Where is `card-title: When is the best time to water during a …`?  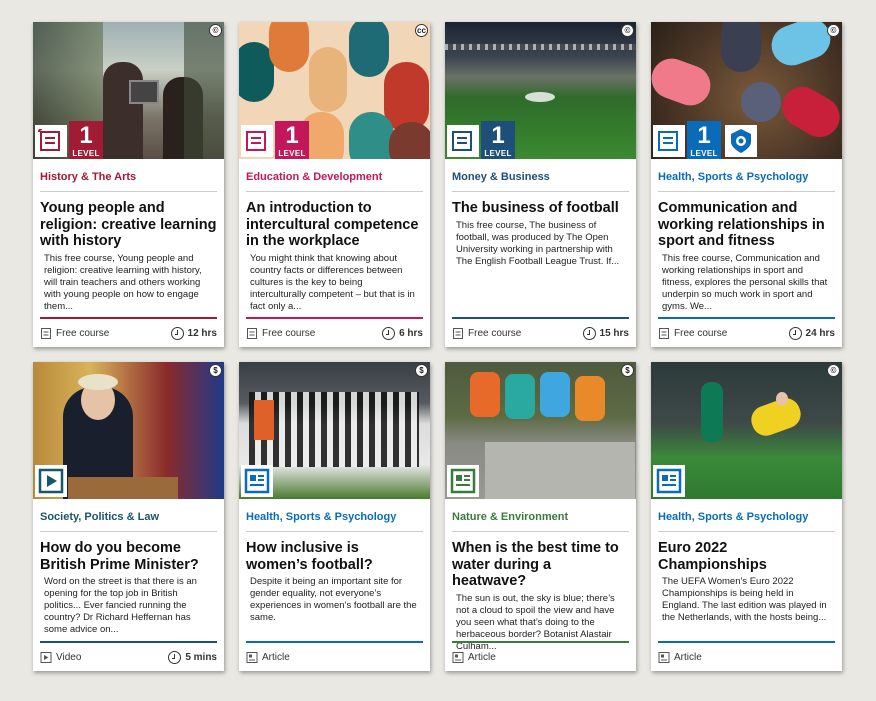
card-title: When is the best time to water during a … is located at coordinates (540, 565).